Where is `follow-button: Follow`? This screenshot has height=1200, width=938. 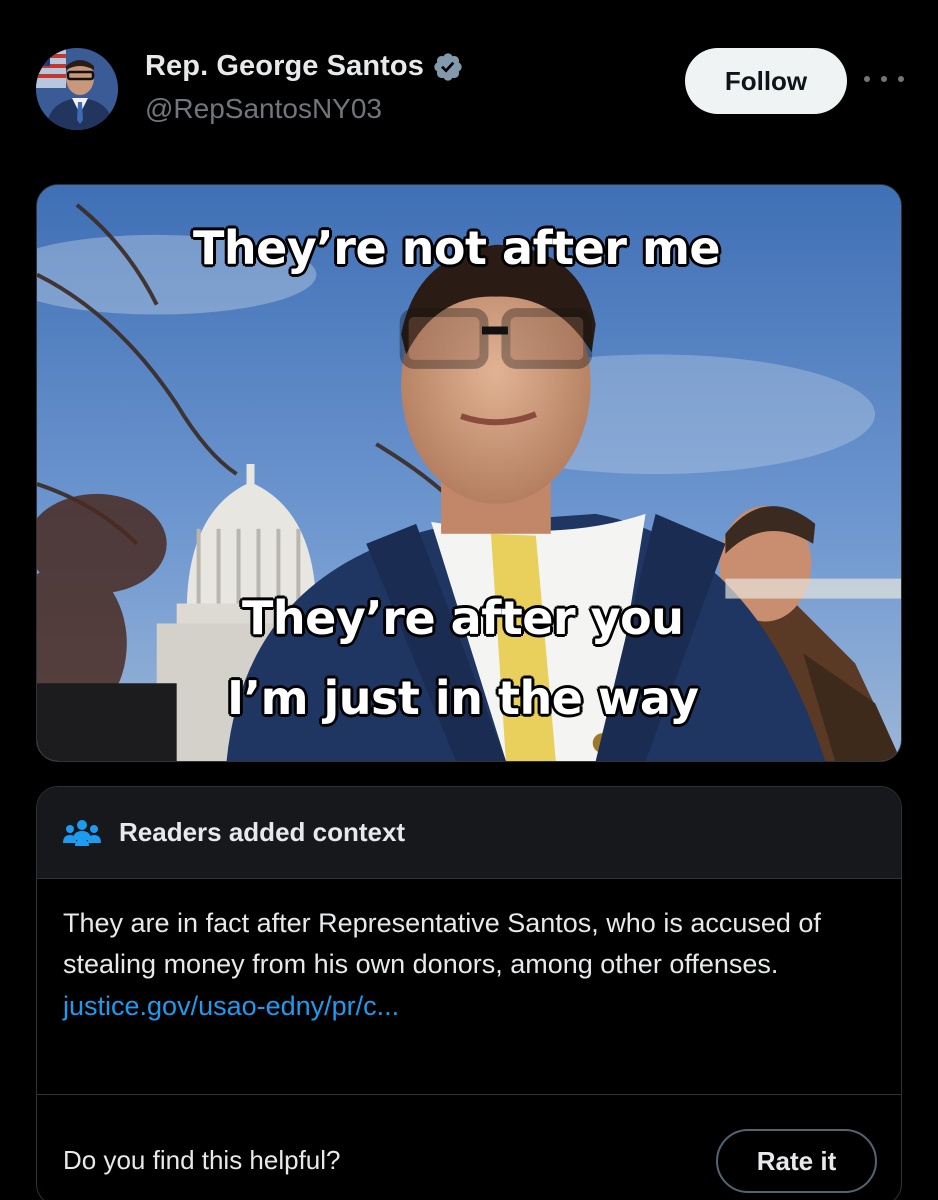 follow-button: Follow is located at coordinates (766, 81).